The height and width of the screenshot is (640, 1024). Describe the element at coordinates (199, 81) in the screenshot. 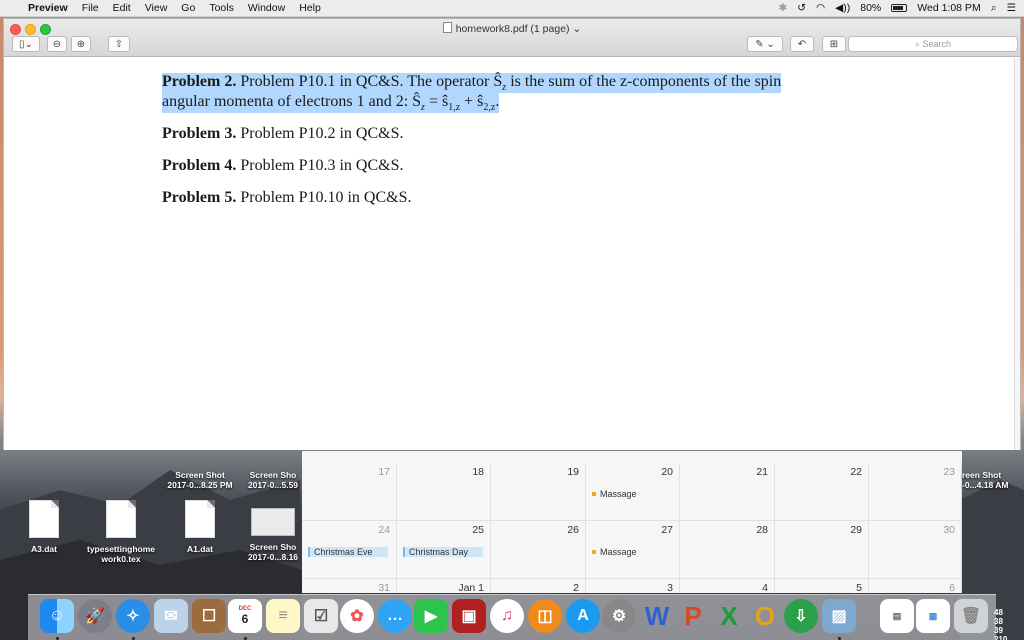

I see `problem-2-label: Problem 2.` at that location.